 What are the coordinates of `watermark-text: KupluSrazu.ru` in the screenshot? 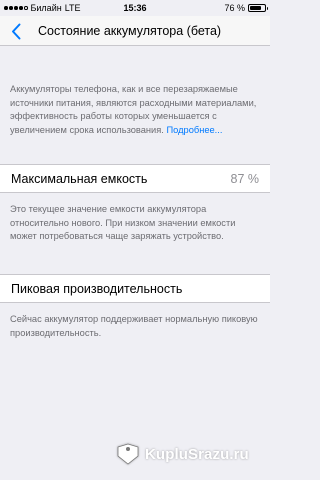 It's located at (197, 454).